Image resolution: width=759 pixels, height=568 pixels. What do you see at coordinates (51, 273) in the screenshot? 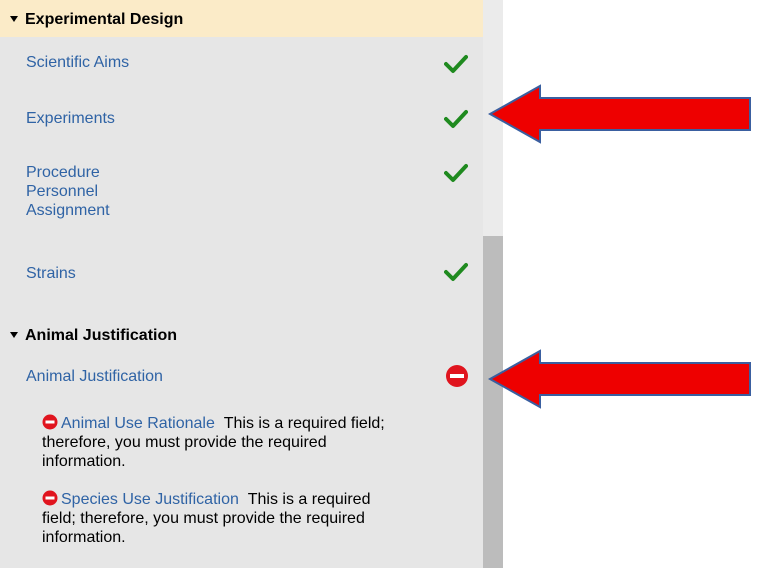
I see `nav-item-strains: Strains` at bounding box center [51, 273].